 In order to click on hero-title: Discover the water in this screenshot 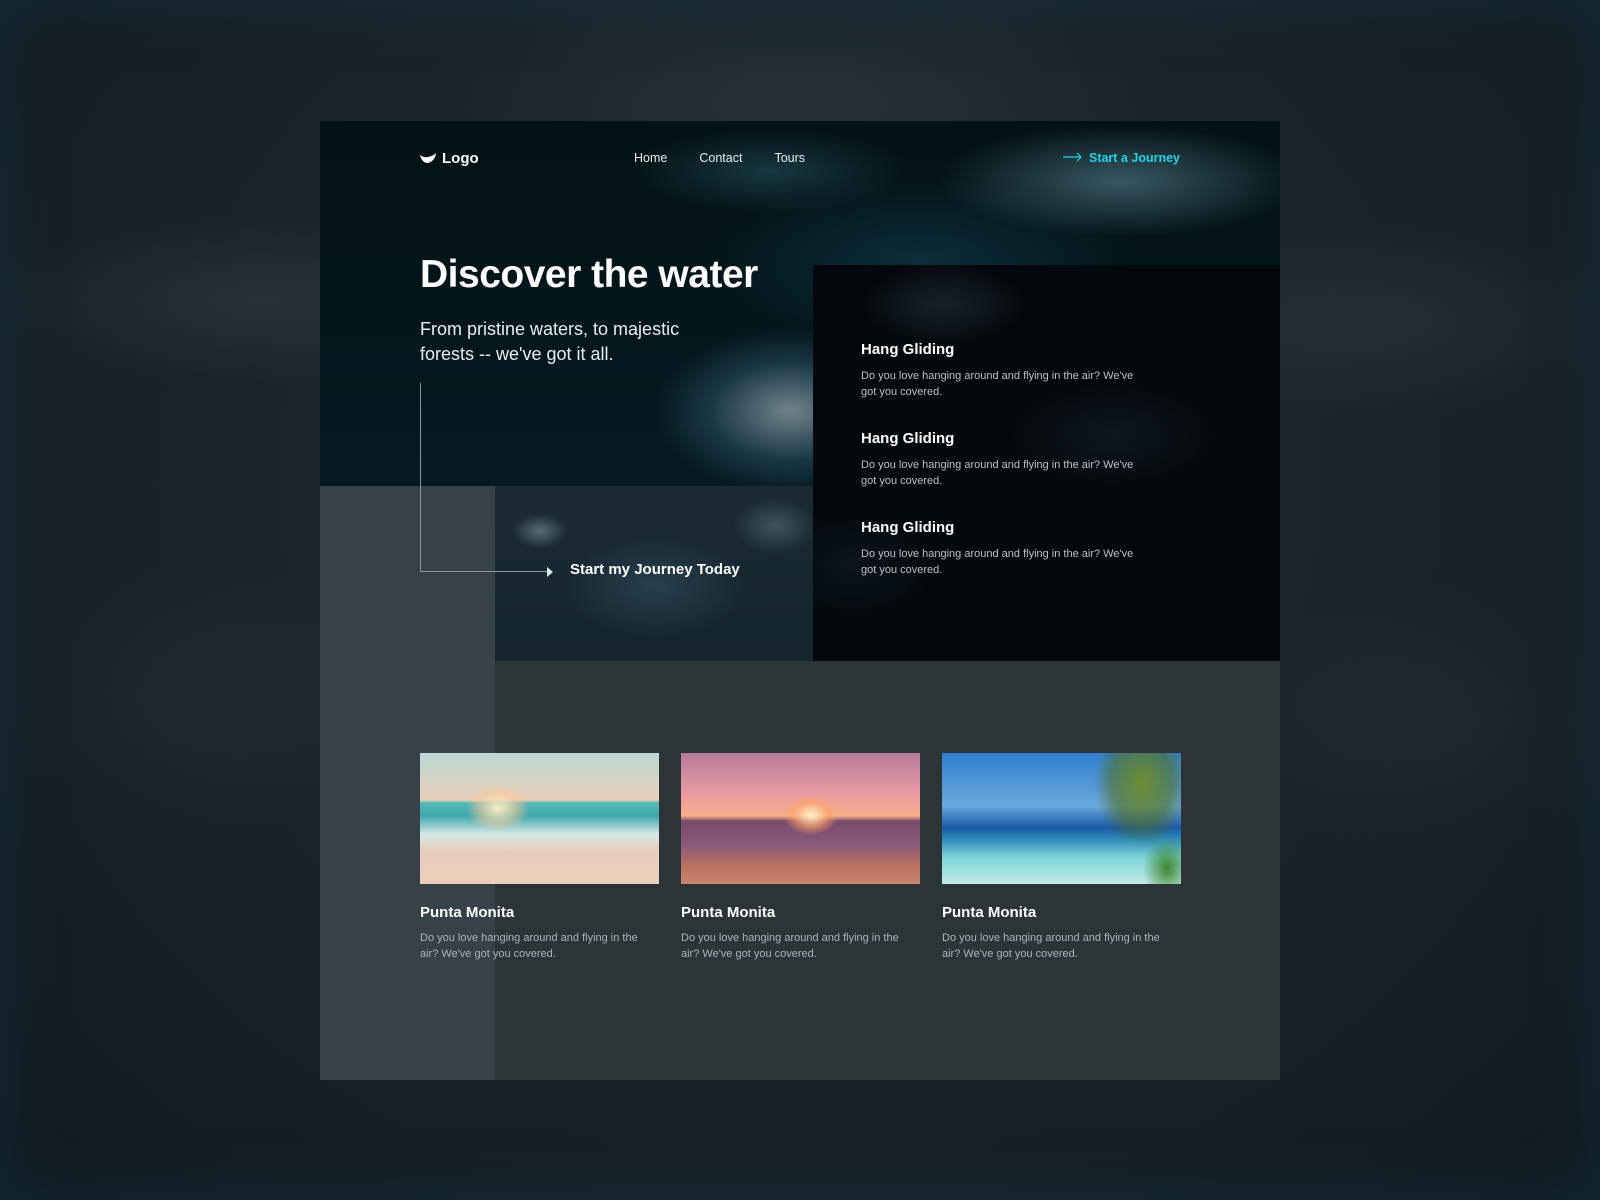, I will do `click(589, 274)`.